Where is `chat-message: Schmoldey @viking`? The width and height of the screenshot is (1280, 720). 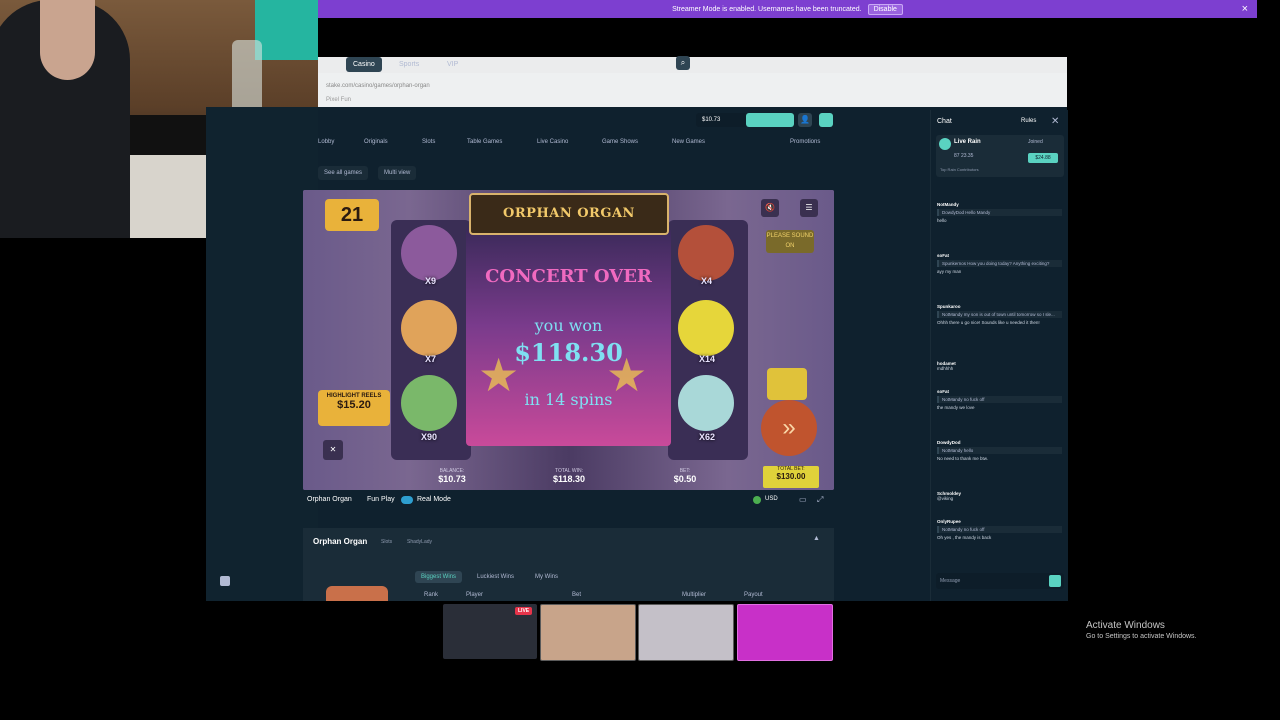 chat-message: Schmoldey @viking is located at coordinates (999, 496).